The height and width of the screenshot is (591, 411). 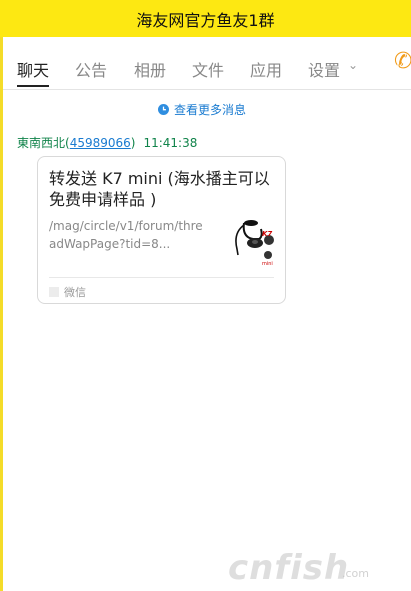 I want to click on tab-bar: 聊天 公告 相册 文件 应用 设置 ⌄ ✆, so click(x=207, y=63).